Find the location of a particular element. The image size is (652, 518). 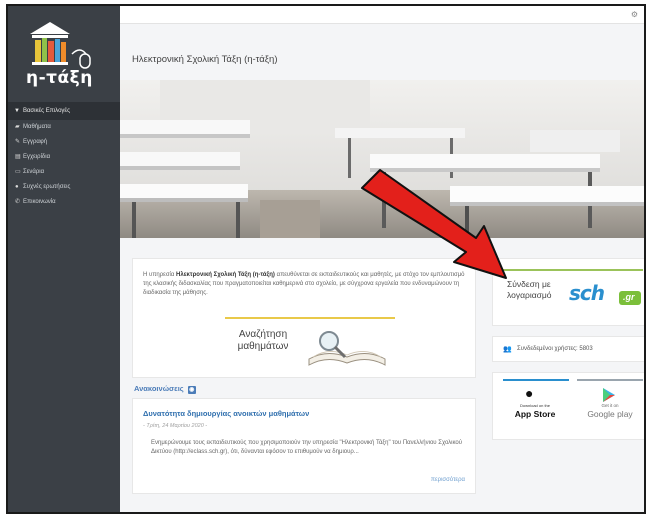

course-search-banner: Αναζήτηση μαθημάτων is located at coordinates (310, 345).